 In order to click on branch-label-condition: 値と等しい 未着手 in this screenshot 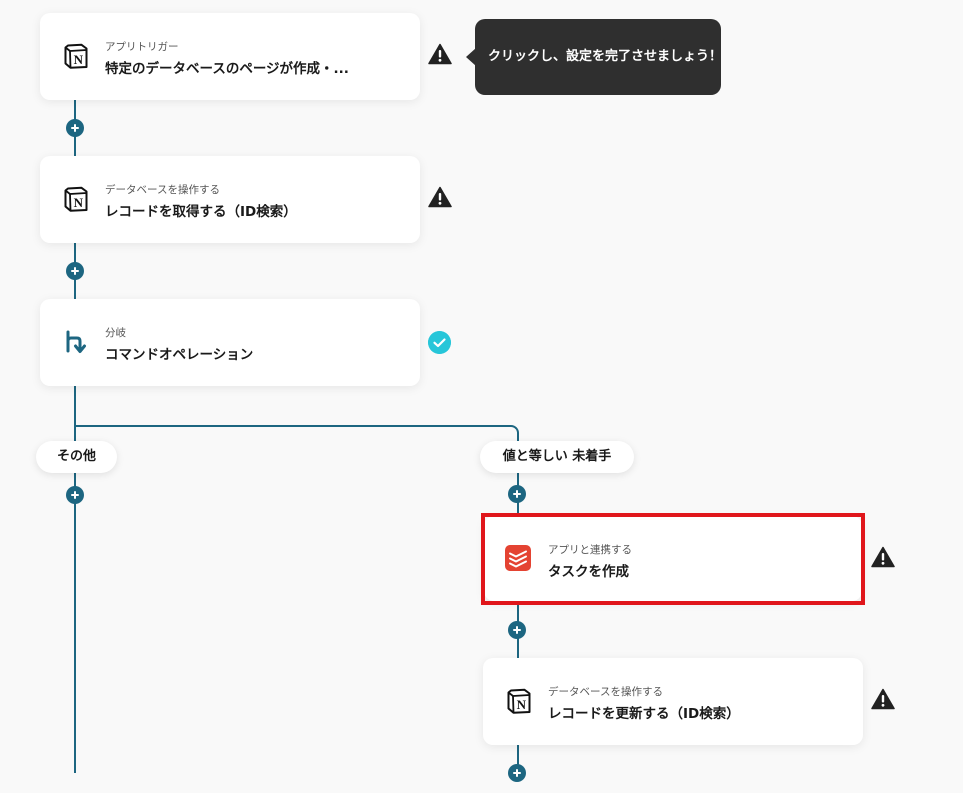, I will do `click(557, 457)`.